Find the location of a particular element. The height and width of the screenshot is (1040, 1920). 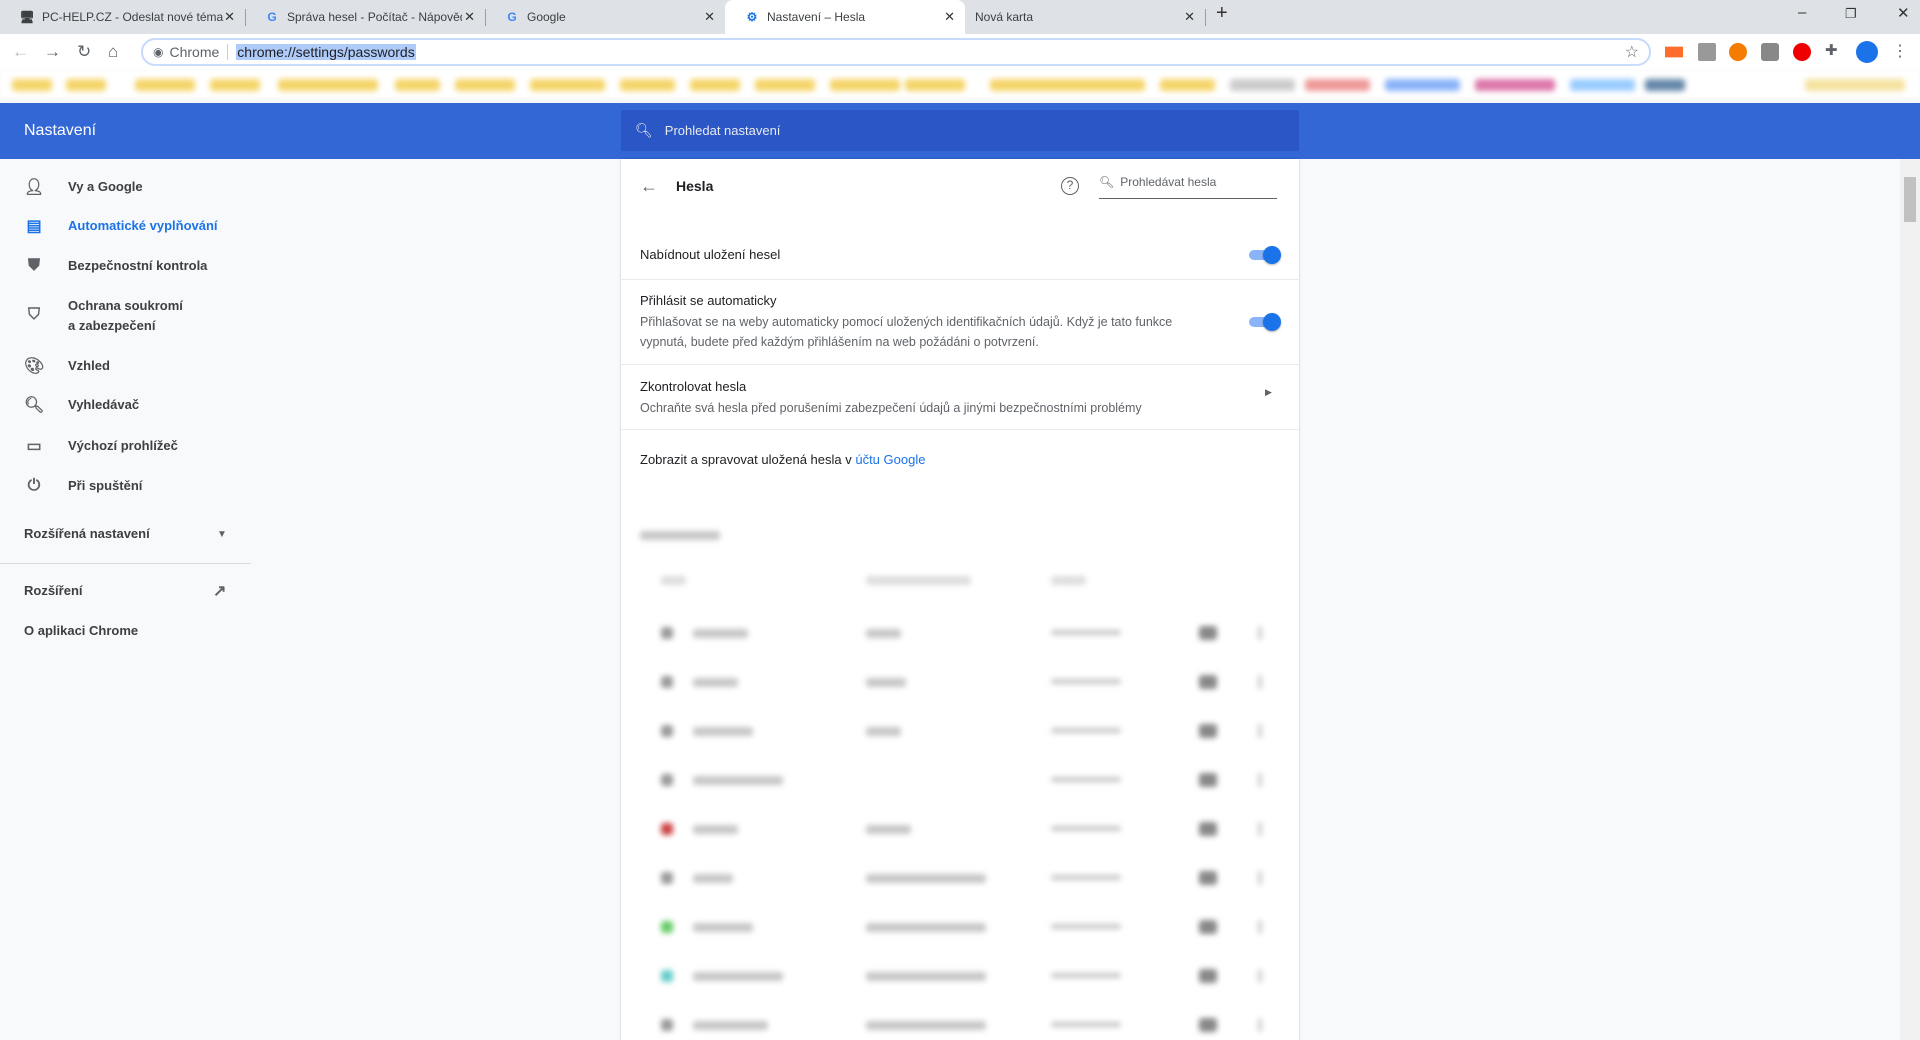

restore-button: ❐ is located at coordinates (1851, 14).